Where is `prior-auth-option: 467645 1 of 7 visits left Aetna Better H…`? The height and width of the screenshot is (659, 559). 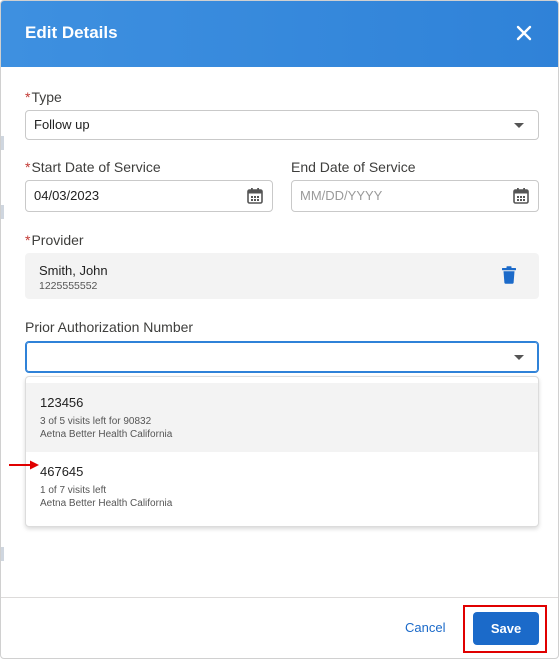
prior-auth-option: 467645 1 of 7 visits left Aetna Better H… is located at coordinates (282, 486).